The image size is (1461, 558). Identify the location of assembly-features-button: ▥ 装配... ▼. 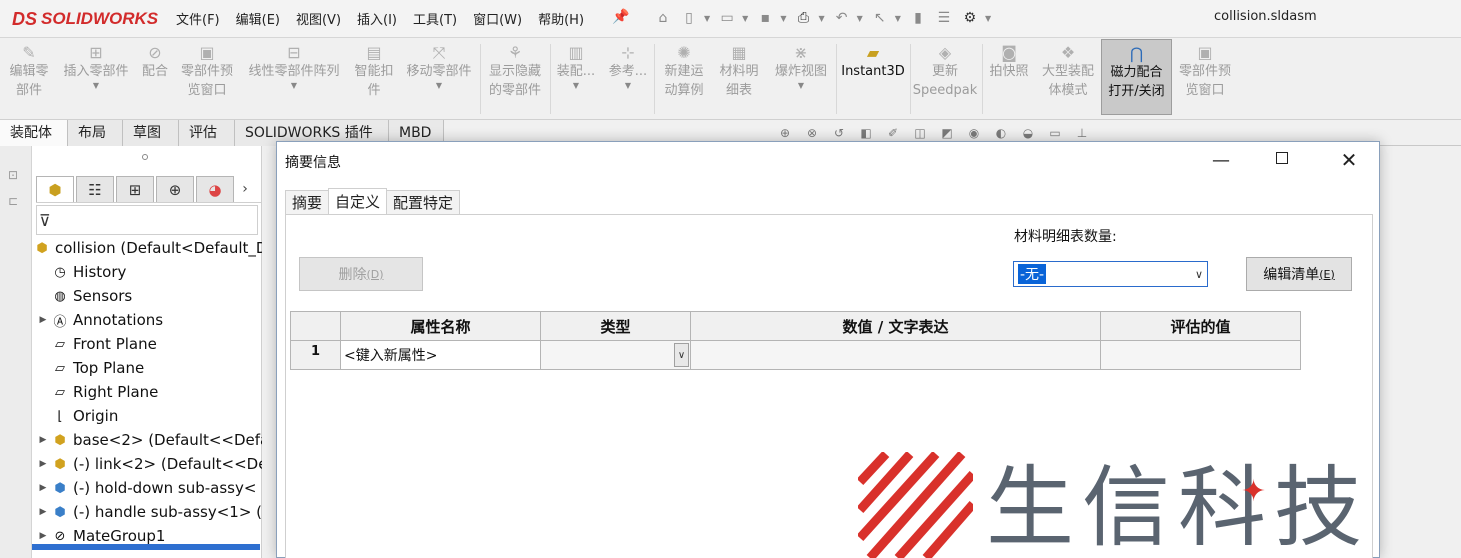
(576, 66).